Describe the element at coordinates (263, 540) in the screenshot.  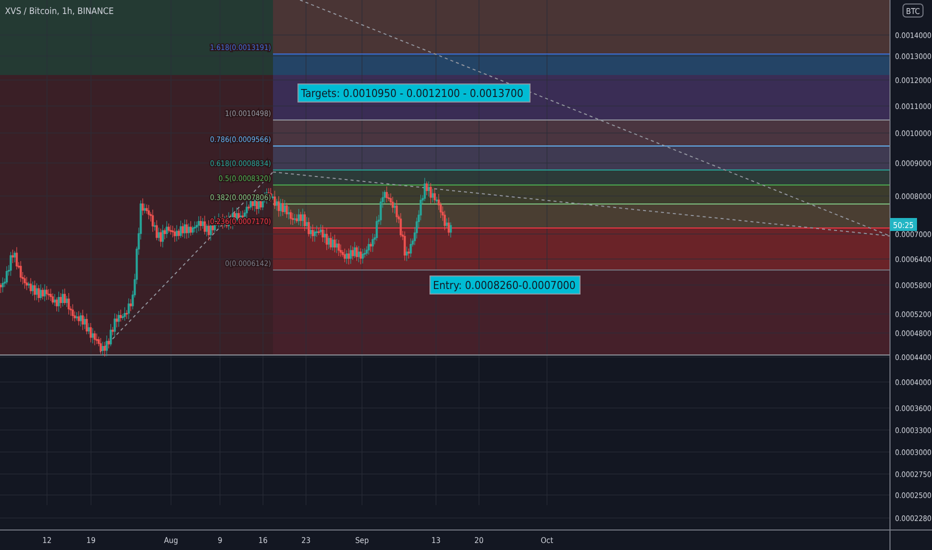
I see `date-tick-label: 16` at that location.